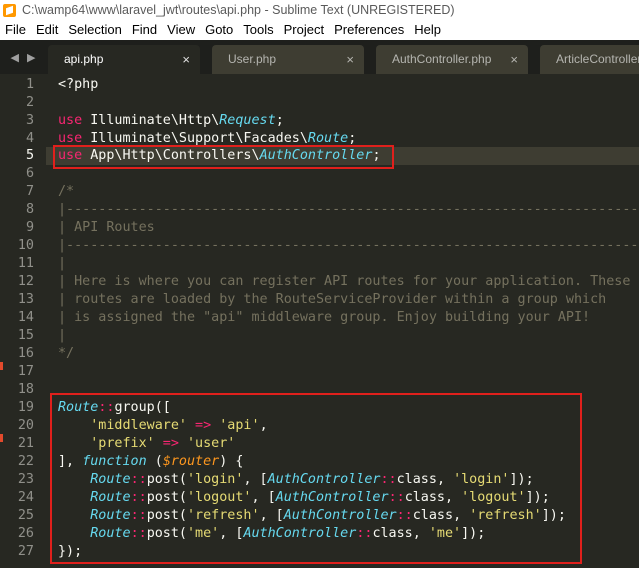  I want to click on tab-authcontroller-php: AuthController.php ×, so click(452, 59).